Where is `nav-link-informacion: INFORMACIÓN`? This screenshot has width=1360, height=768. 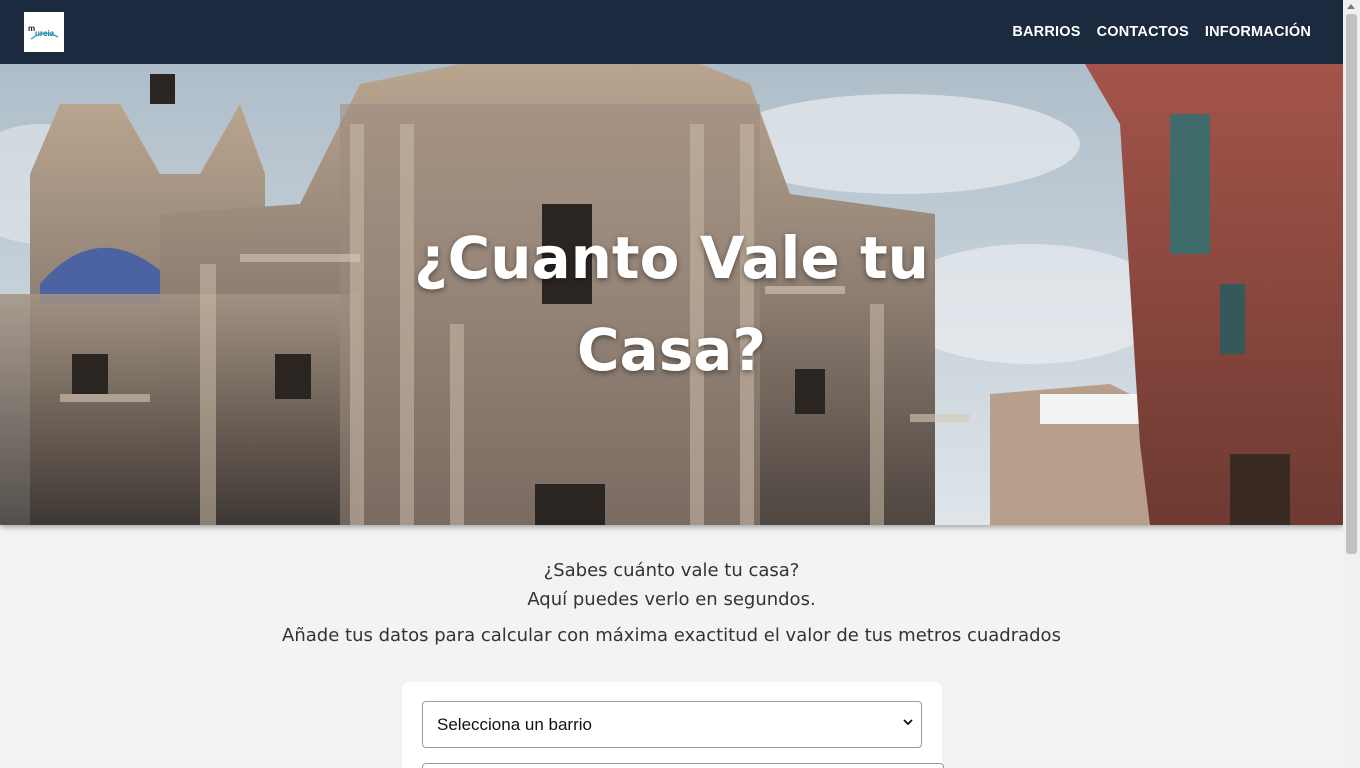 nav-link-informacion: INFORMACIÓN is located at coordinates (1258, 32).